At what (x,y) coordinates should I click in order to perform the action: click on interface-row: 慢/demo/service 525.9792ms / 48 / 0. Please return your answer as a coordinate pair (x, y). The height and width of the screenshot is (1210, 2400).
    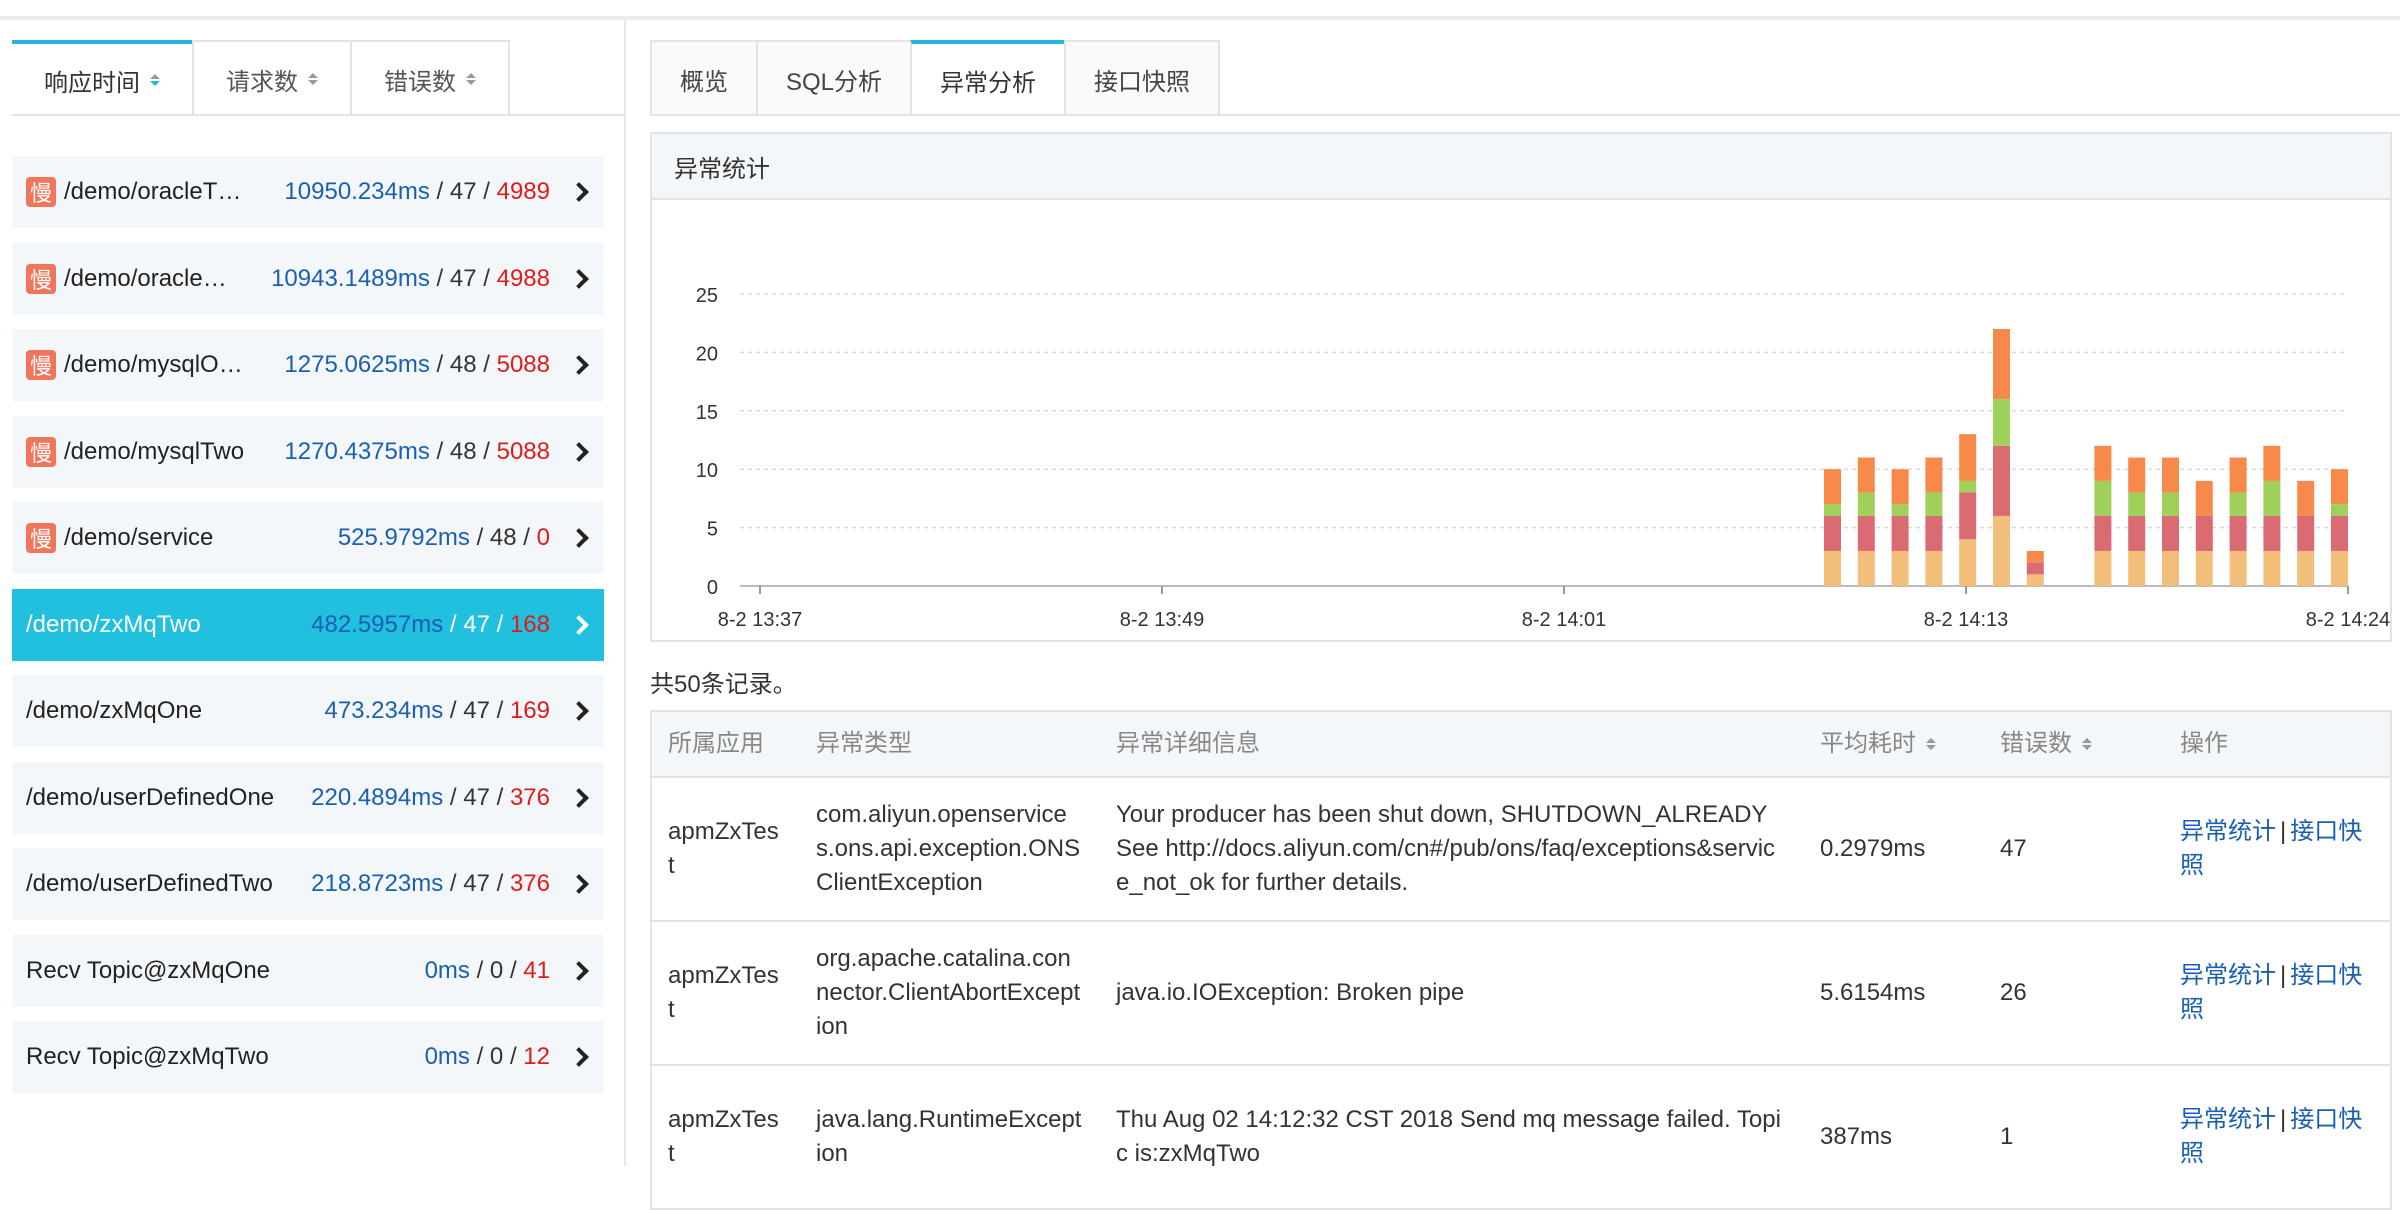
    Looking at the image, I should click on (308, 538).